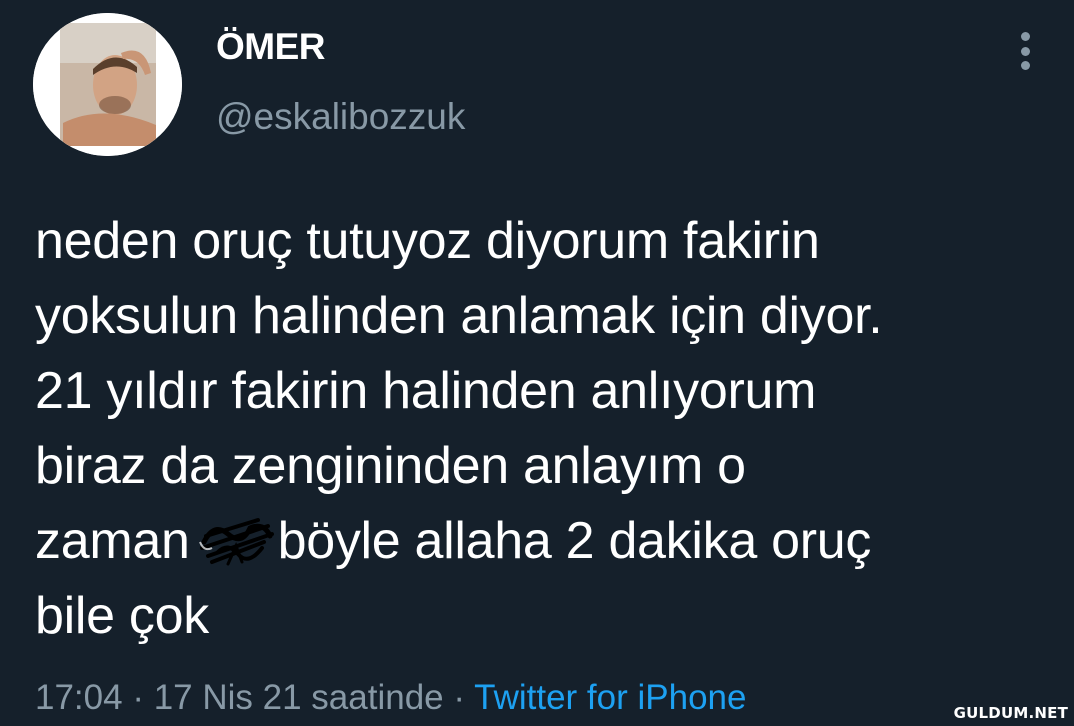 The image size is (1074, 726). I want to click on tweet-line-with-redaction: zaman böyle allaha 2 dakika oruç, so click(547, 541).